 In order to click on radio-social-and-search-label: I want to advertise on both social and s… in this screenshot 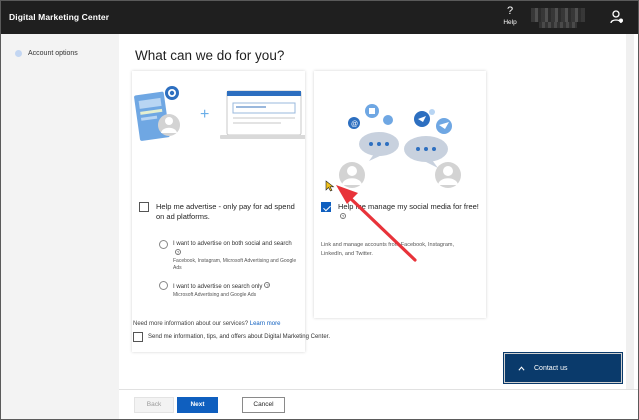, I will do `click(232, 248)`.